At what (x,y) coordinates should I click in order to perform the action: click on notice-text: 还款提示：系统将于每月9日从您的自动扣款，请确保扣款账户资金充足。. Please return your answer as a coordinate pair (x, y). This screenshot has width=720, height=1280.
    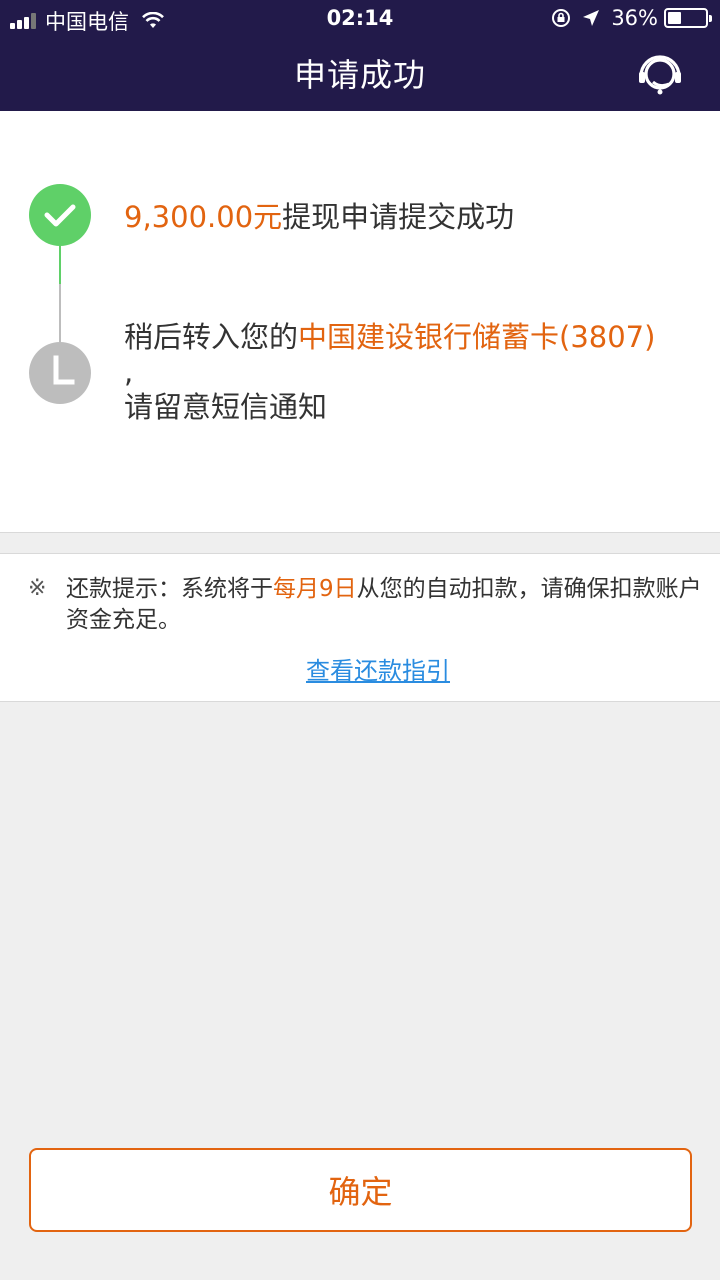
    Looking at the image, I should click on (386, 605).